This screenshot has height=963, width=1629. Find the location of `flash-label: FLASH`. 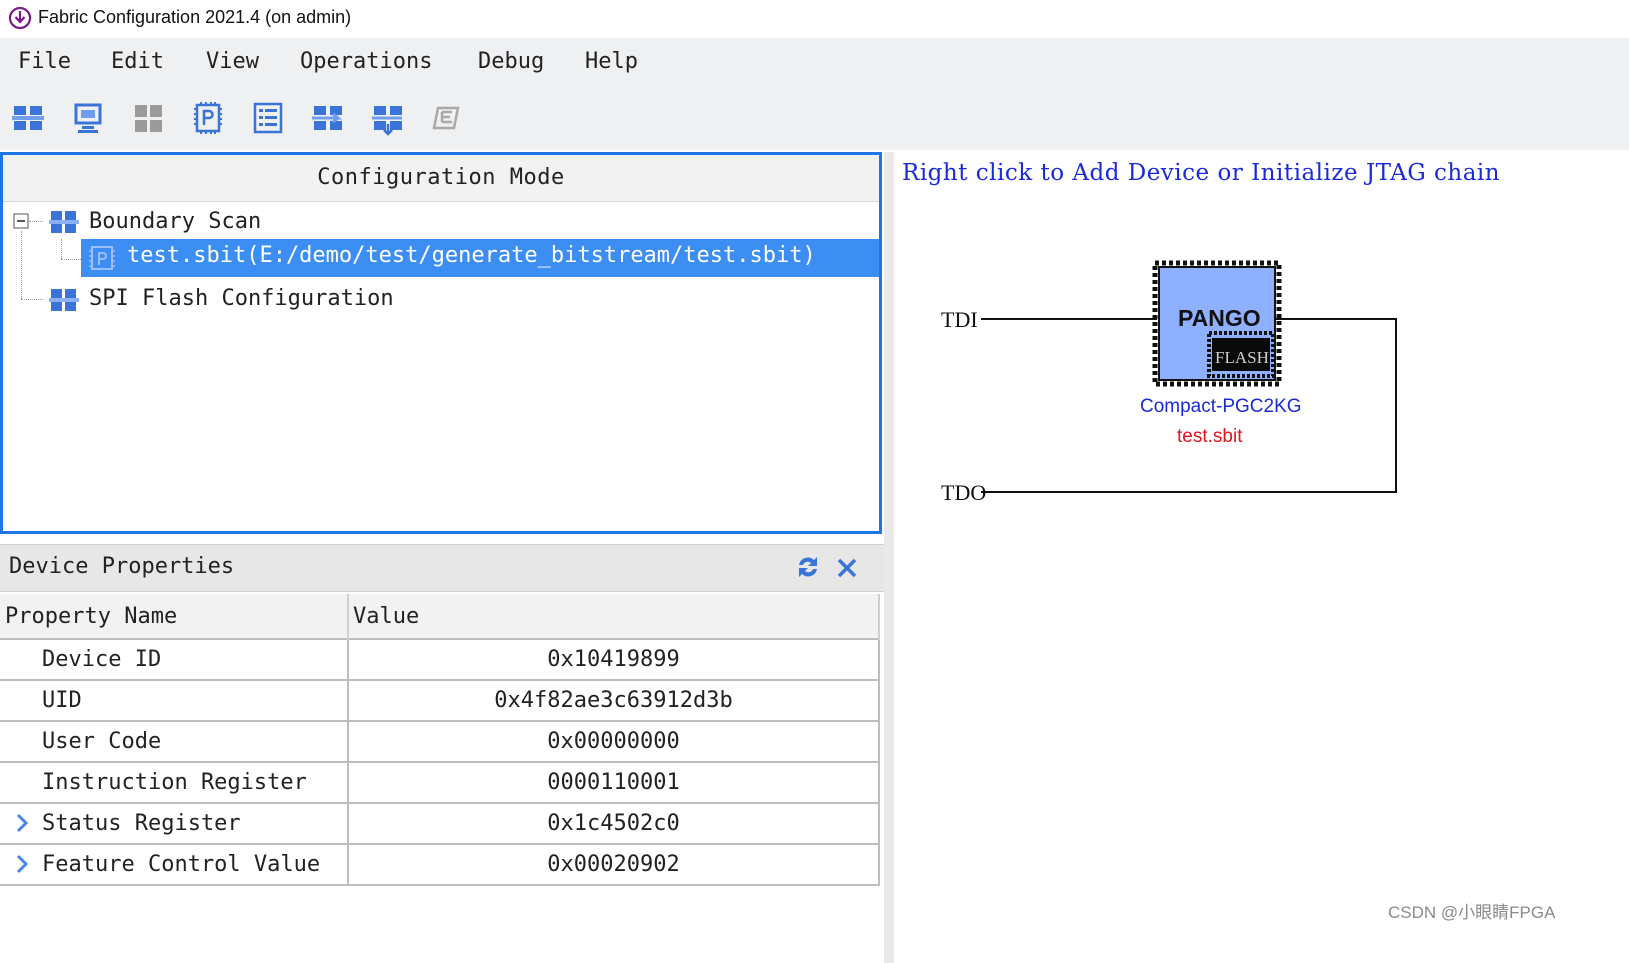

flash-label: FLASH is located at coordinates (1242, 357).